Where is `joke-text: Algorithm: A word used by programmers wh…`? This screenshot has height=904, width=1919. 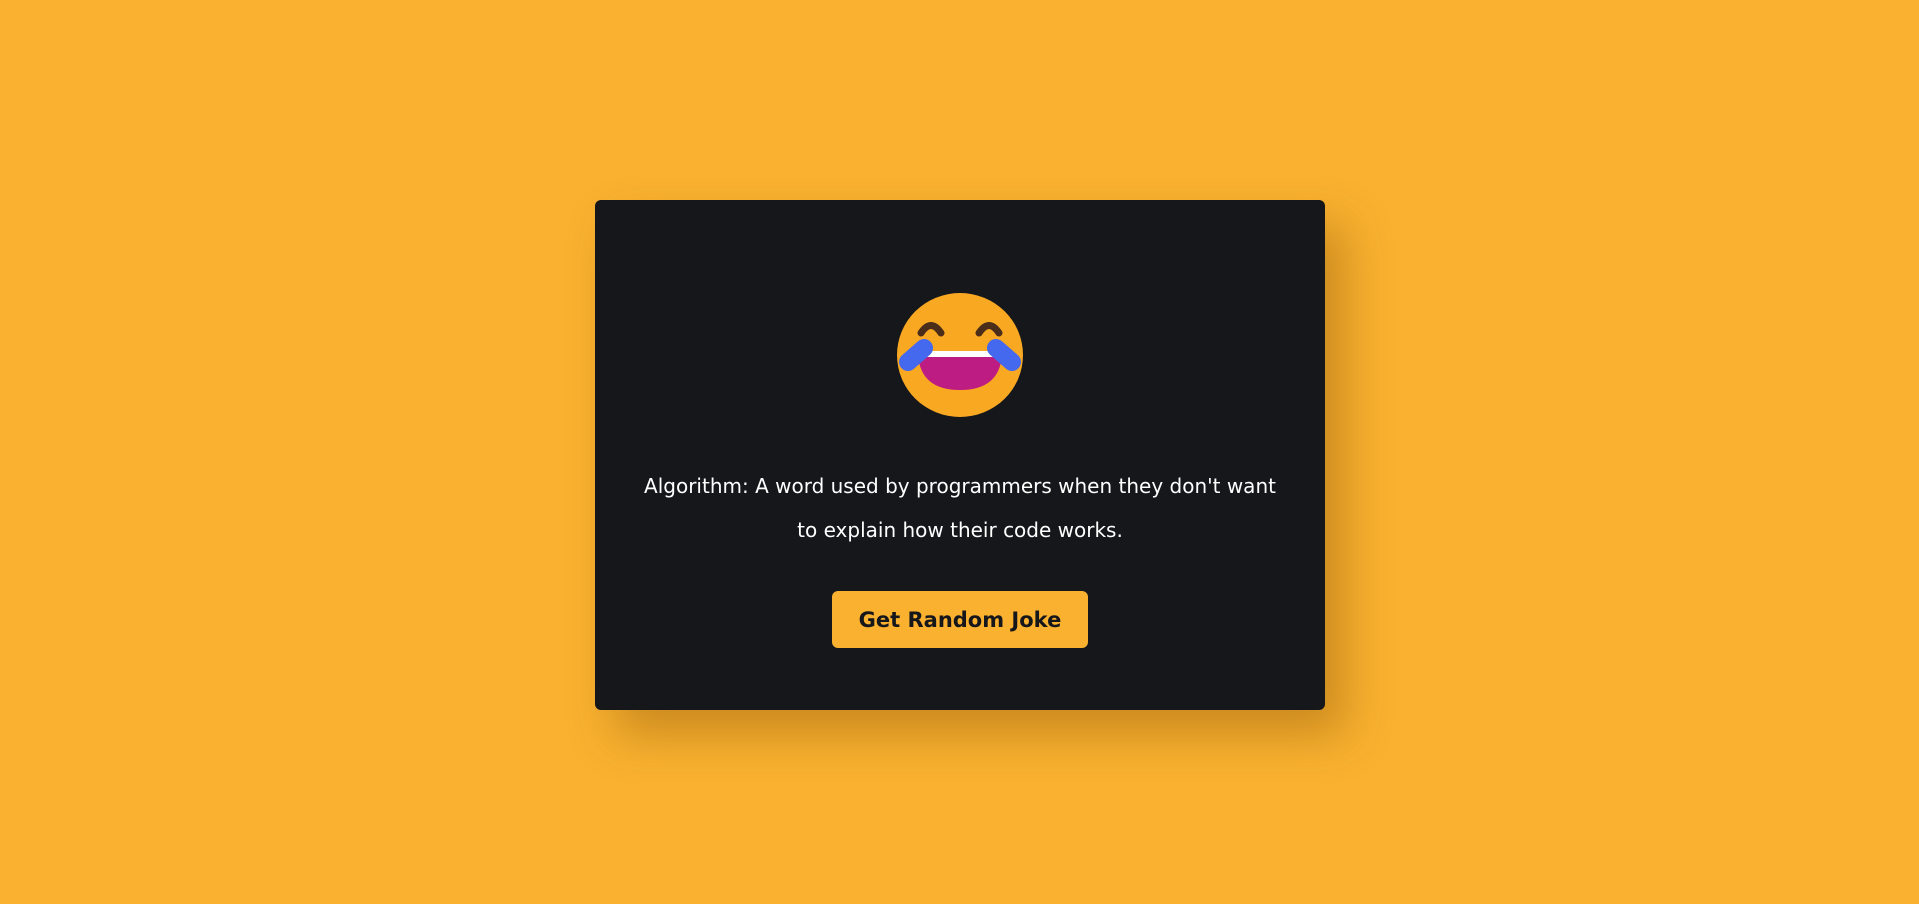
joke-text: Algorithm: A word used by programmers wh… is located at coordinates (960, 508).